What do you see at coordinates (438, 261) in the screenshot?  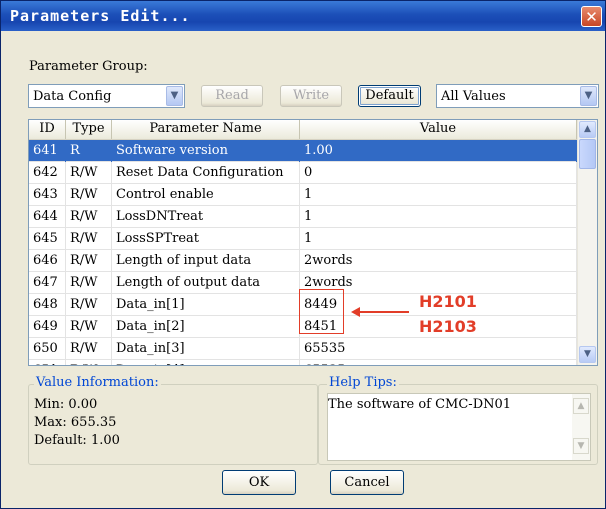 I see `cell-value: 2words` at bounding box center [438, 261].